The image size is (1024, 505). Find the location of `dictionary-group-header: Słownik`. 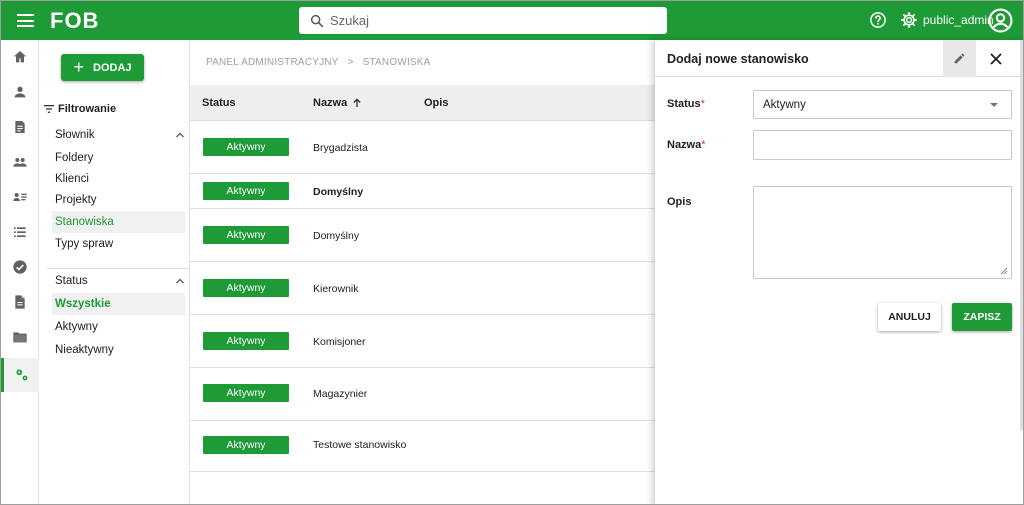

dictionary-group-header: Słownik is located at coordinates (120, 135).